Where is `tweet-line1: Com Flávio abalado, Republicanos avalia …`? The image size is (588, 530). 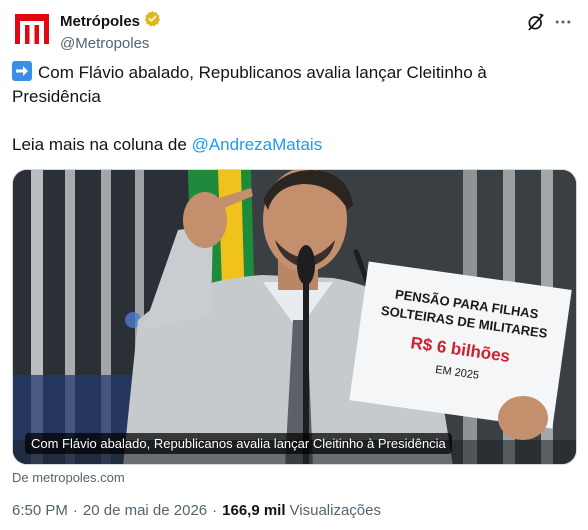 tweet-line1: Com Flávio abalado, Republicanos avalia … is located at coordinates (249, 84).